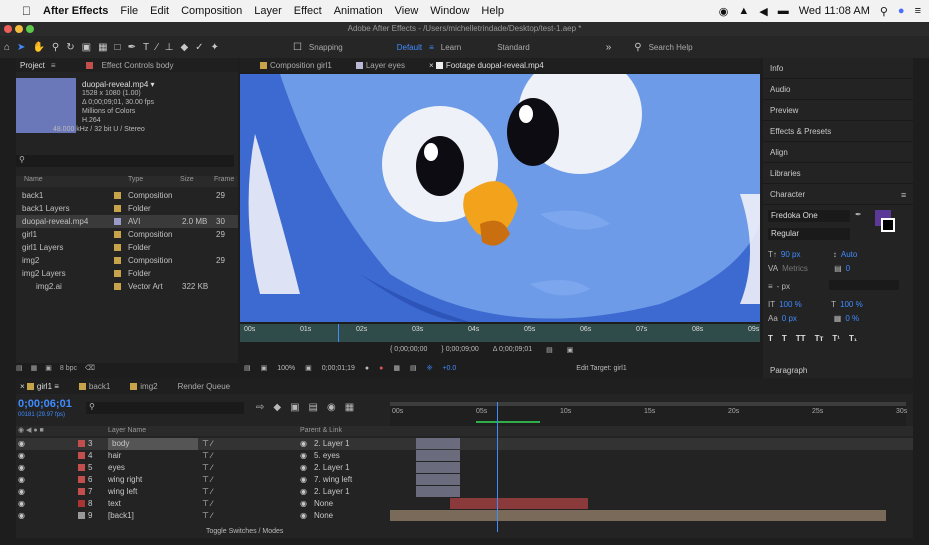 This screenshot has width=929, height=545. Describe the element at coordinates (888, 225) in the screenshot. I see `stroke-color-swatch` at that location.